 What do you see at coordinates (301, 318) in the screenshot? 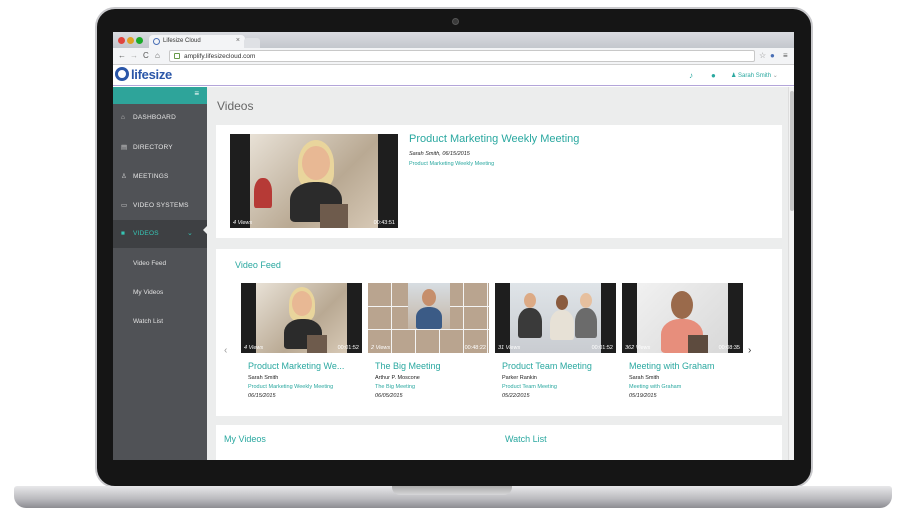
I see `video-thumbnail: 4 Views 00:01:52` at bounding box center [301, 318].